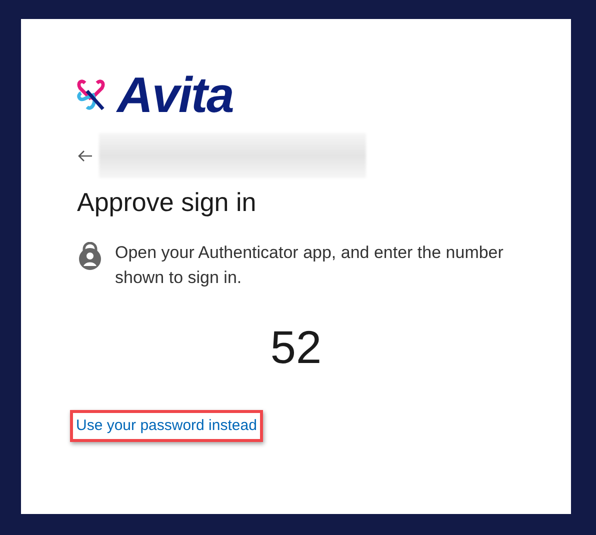  What do you see at coordinates (175, 95) in the screenshot?
I see `logo-wordmark: Avita` at bounding box center [175, 95].